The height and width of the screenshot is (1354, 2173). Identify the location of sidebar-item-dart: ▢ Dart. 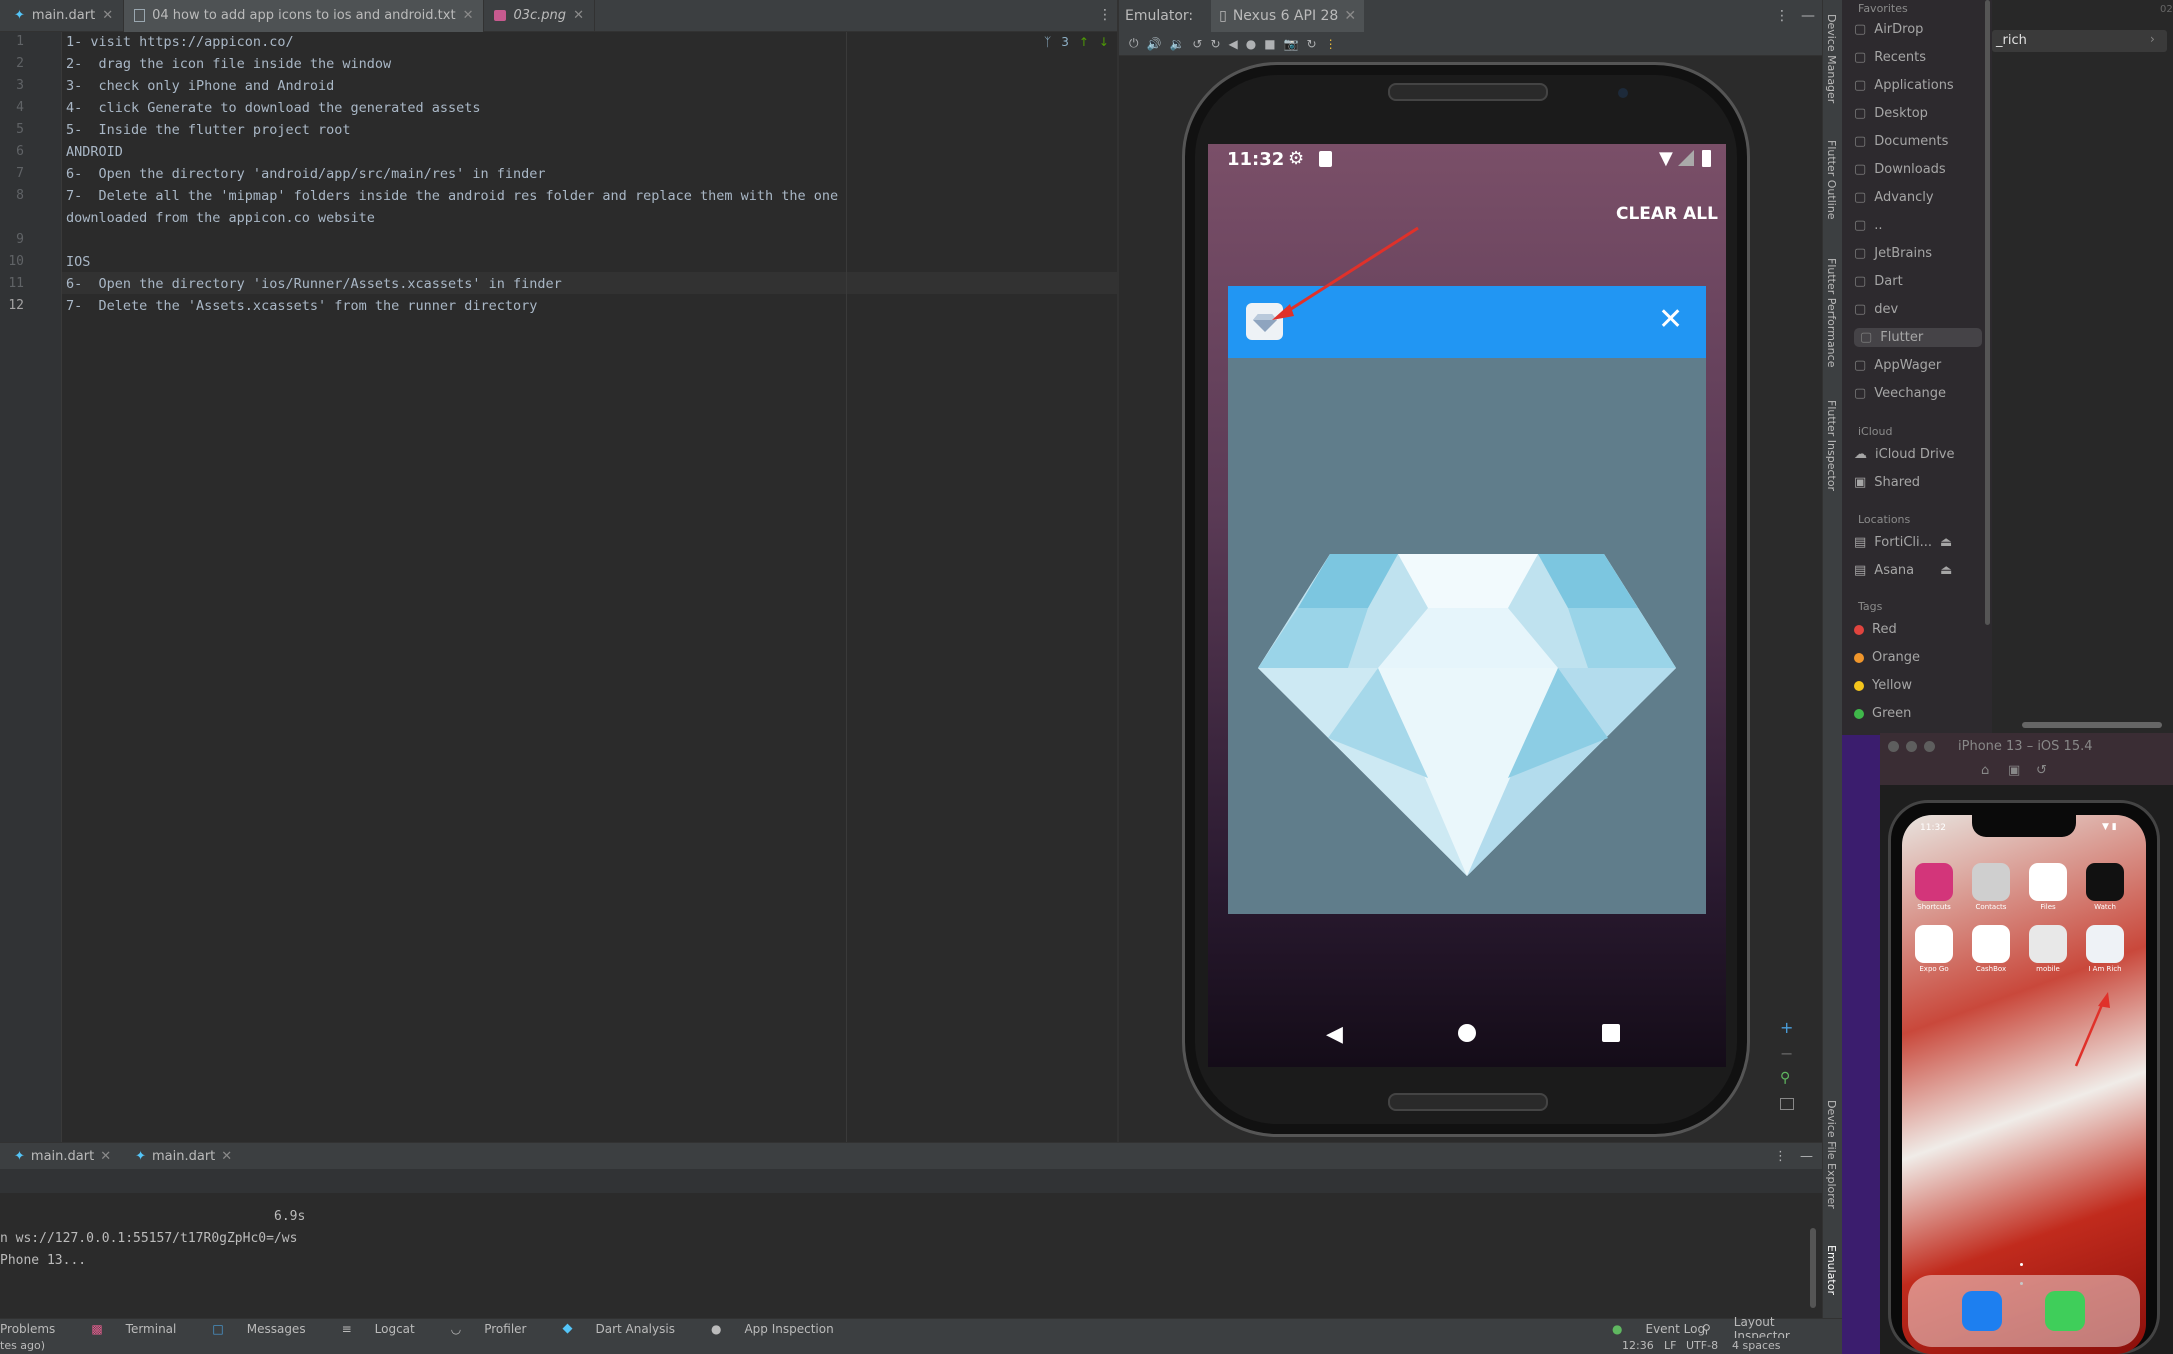
(1878, 281).